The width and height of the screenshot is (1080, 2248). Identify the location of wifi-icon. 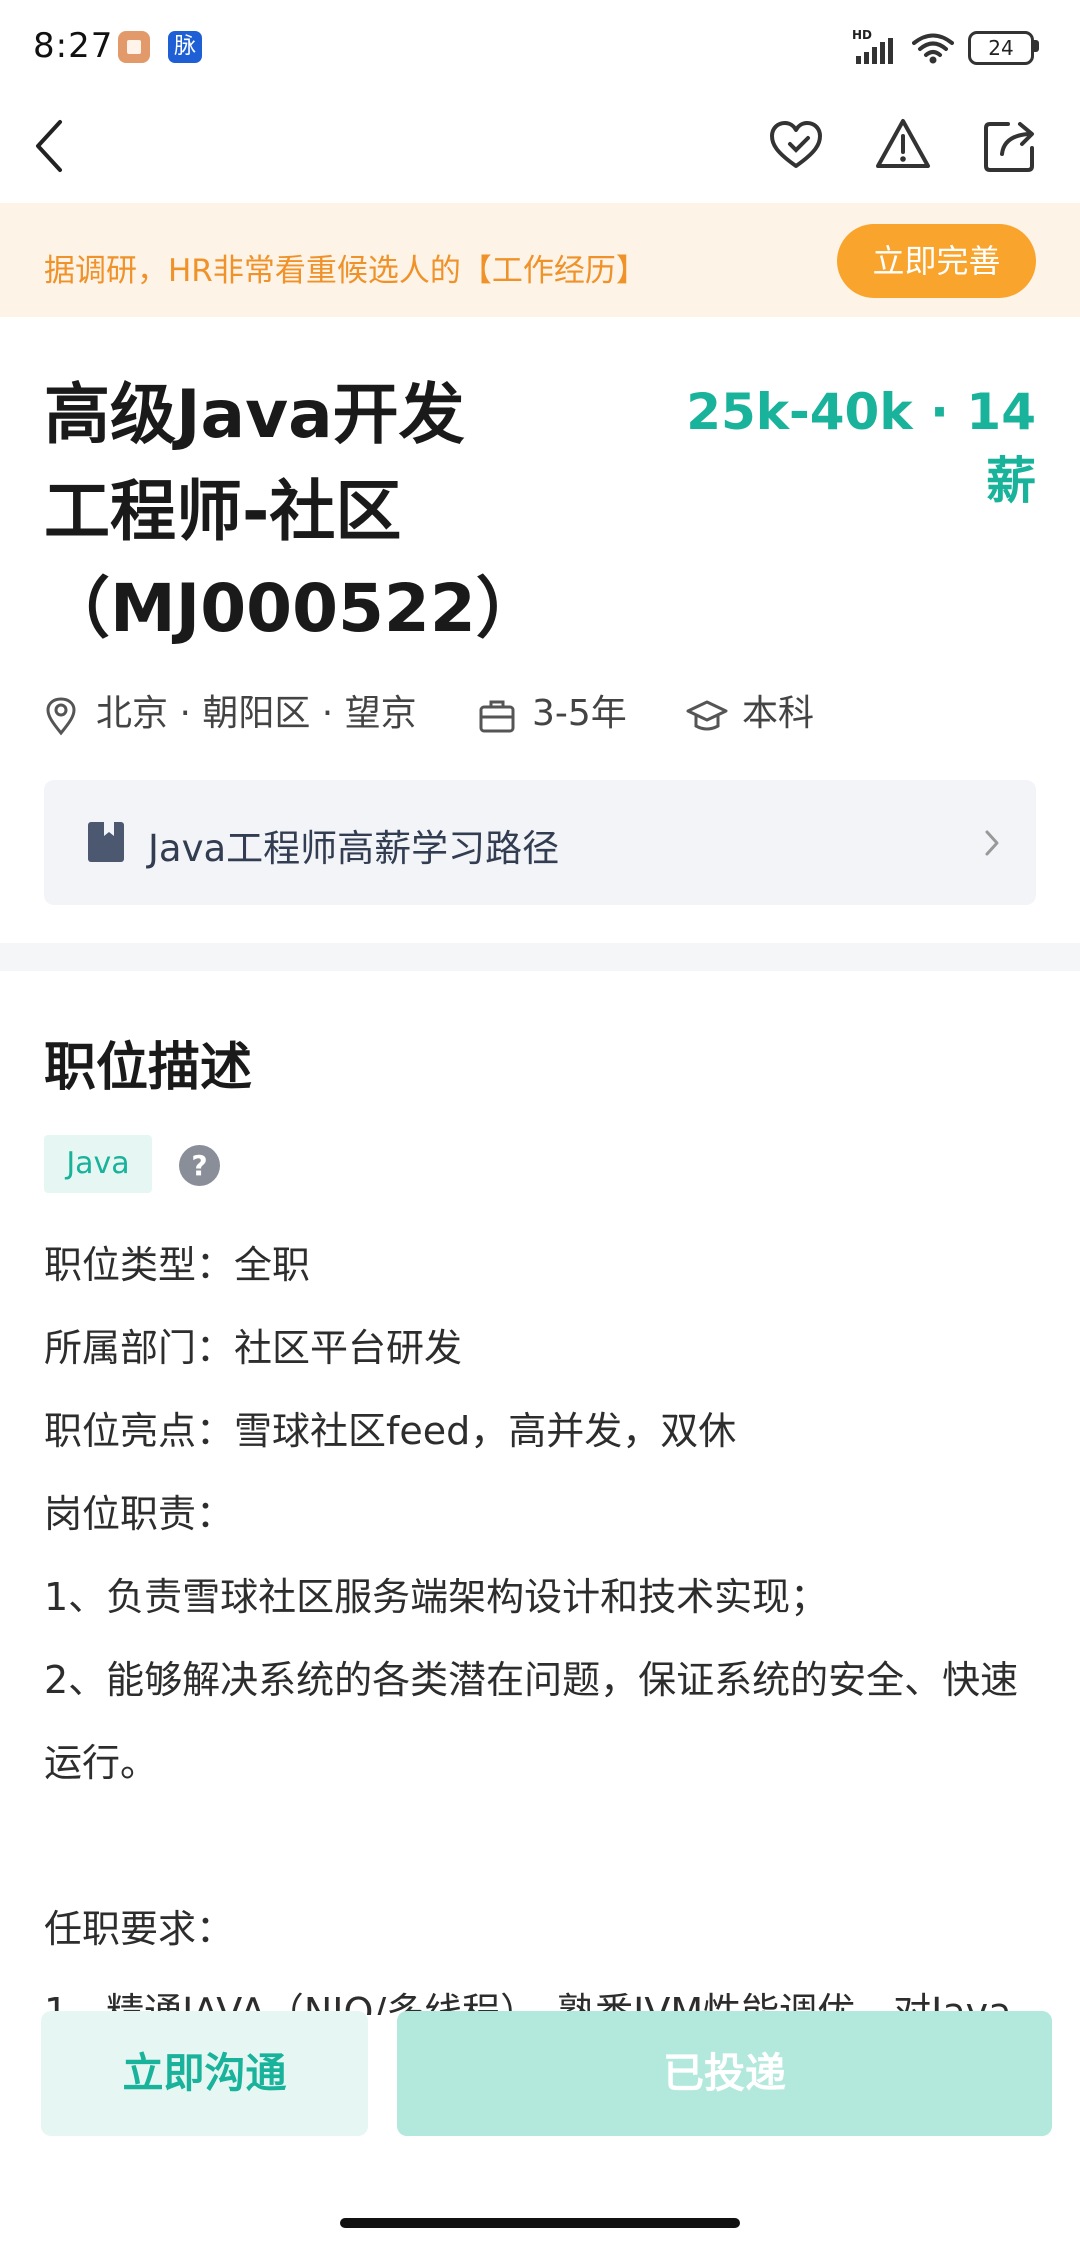
(933, 48).